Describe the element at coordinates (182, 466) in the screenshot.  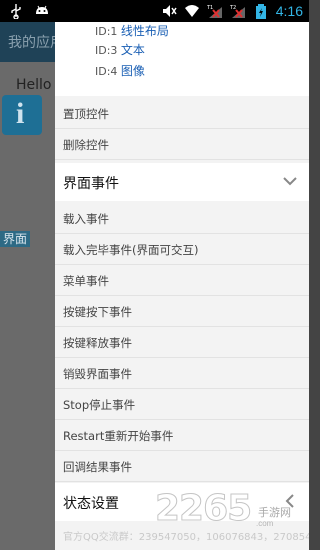
I see `event-item: 回调结果事件` at that location.